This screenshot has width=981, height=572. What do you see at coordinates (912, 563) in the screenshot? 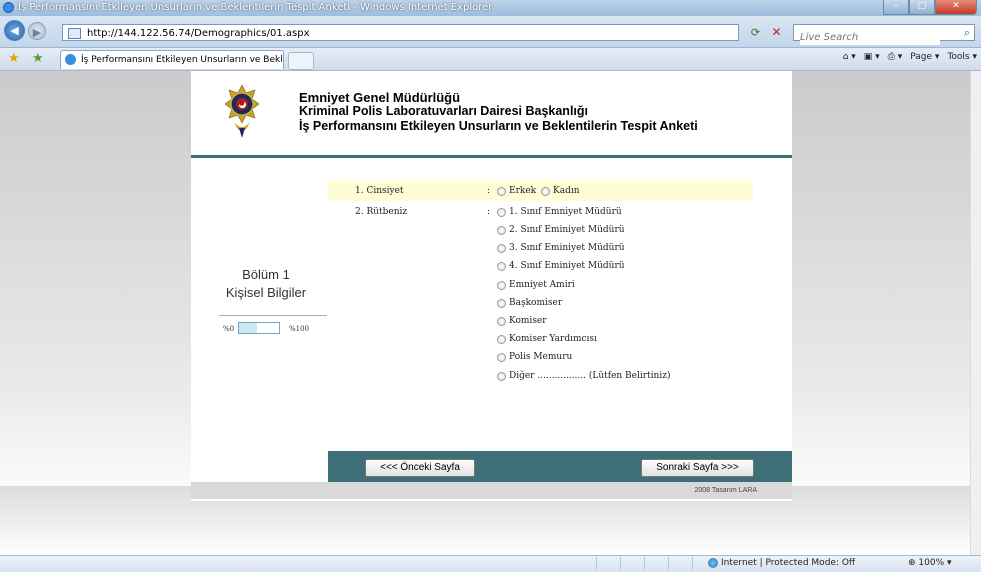
I see `zoom-icon: ⊕` at bounding box center [912, 563].